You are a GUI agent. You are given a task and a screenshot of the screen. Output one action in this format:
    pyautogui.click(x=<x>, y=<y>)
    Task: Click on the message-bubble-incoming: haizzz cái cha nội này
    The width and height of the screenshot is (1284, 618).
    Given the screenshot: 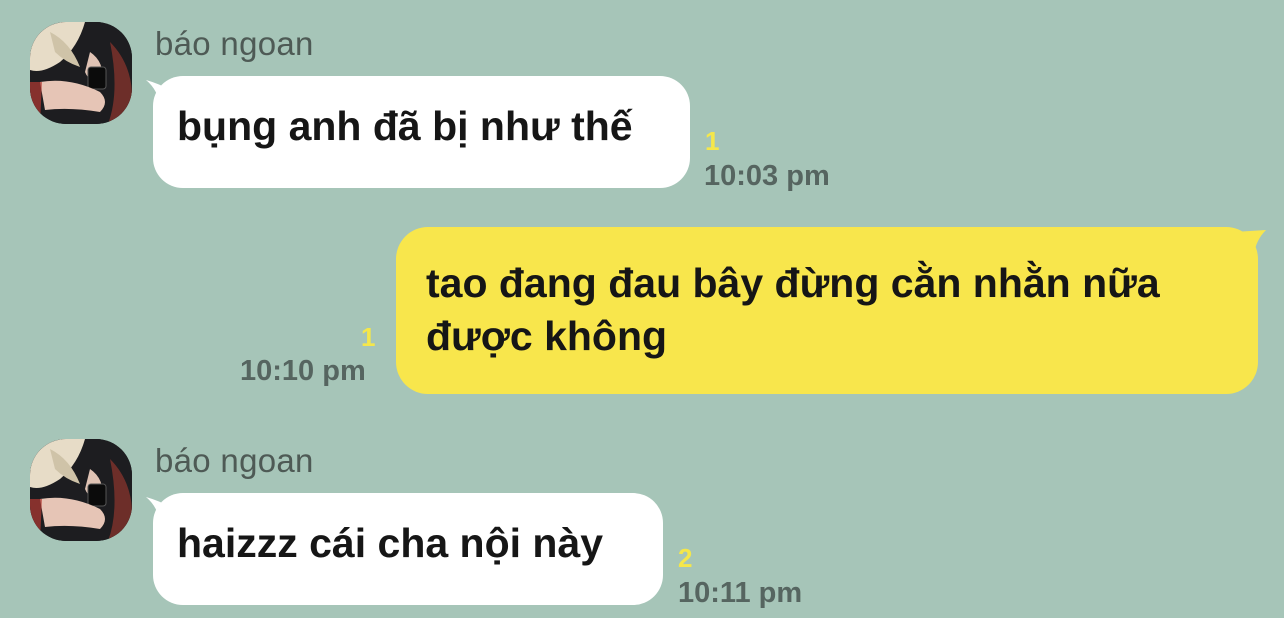 What is the action you would take?
    pyautogui.click(x=408, y=549)
    